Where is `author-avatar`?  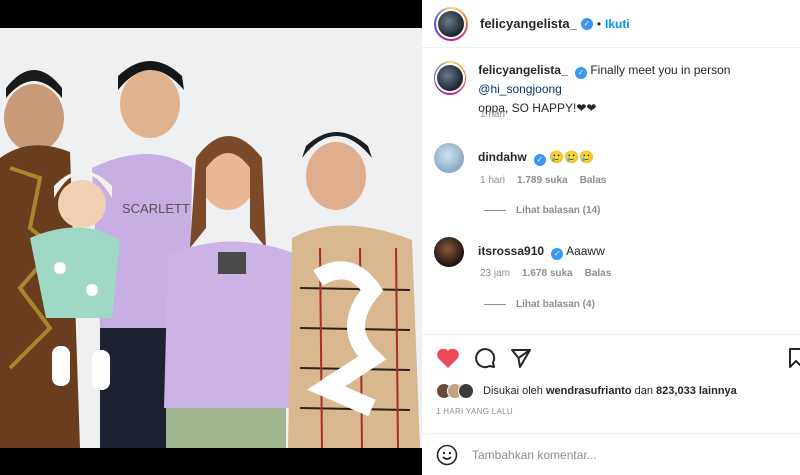 author-avatar is located at coordinates (451, 23).